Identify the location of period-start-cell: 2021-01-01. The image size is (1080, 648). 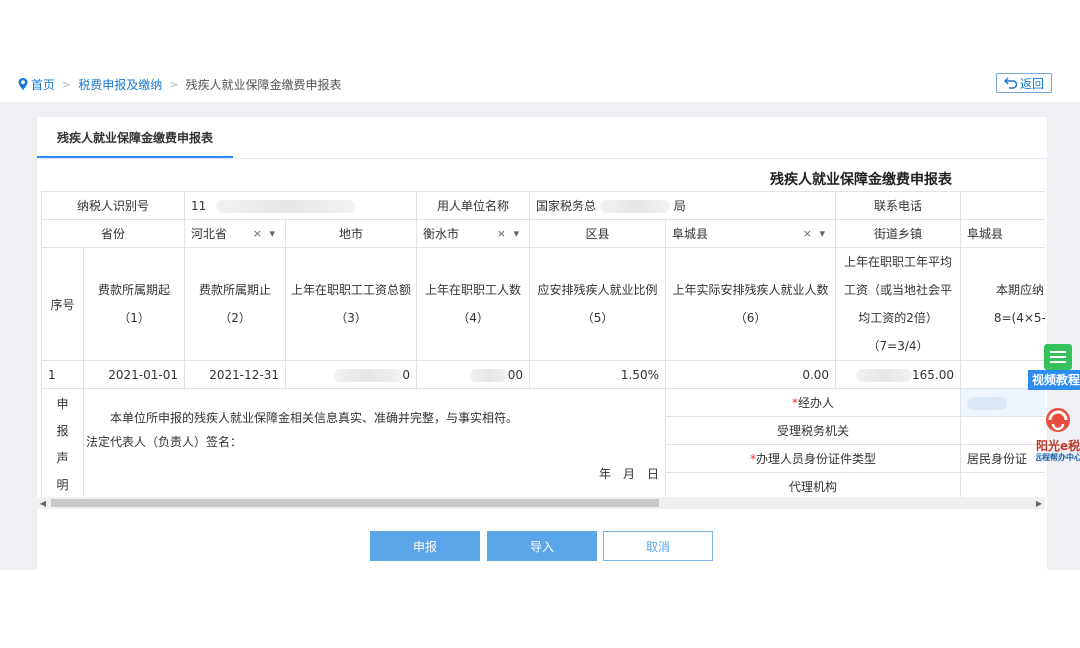
(134, 374).